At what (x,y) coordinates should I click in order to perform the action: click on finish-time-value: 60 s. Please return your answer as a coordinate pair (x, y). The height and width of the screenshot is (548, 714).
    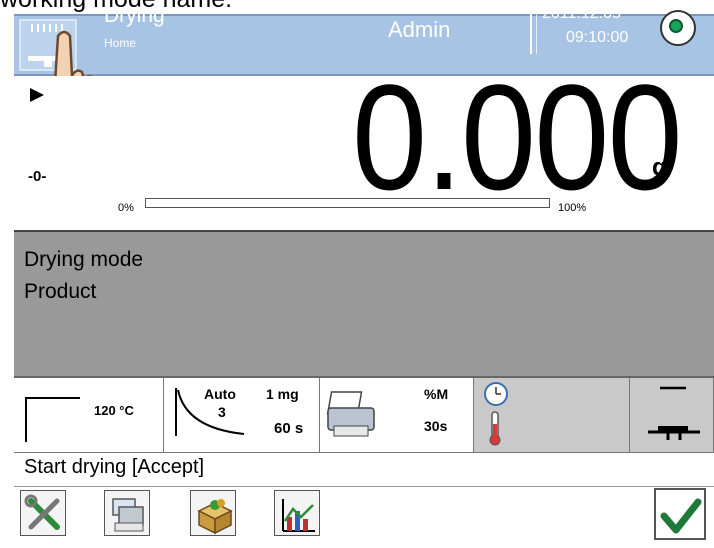
    Looking at the image, I should click on (289, 428).